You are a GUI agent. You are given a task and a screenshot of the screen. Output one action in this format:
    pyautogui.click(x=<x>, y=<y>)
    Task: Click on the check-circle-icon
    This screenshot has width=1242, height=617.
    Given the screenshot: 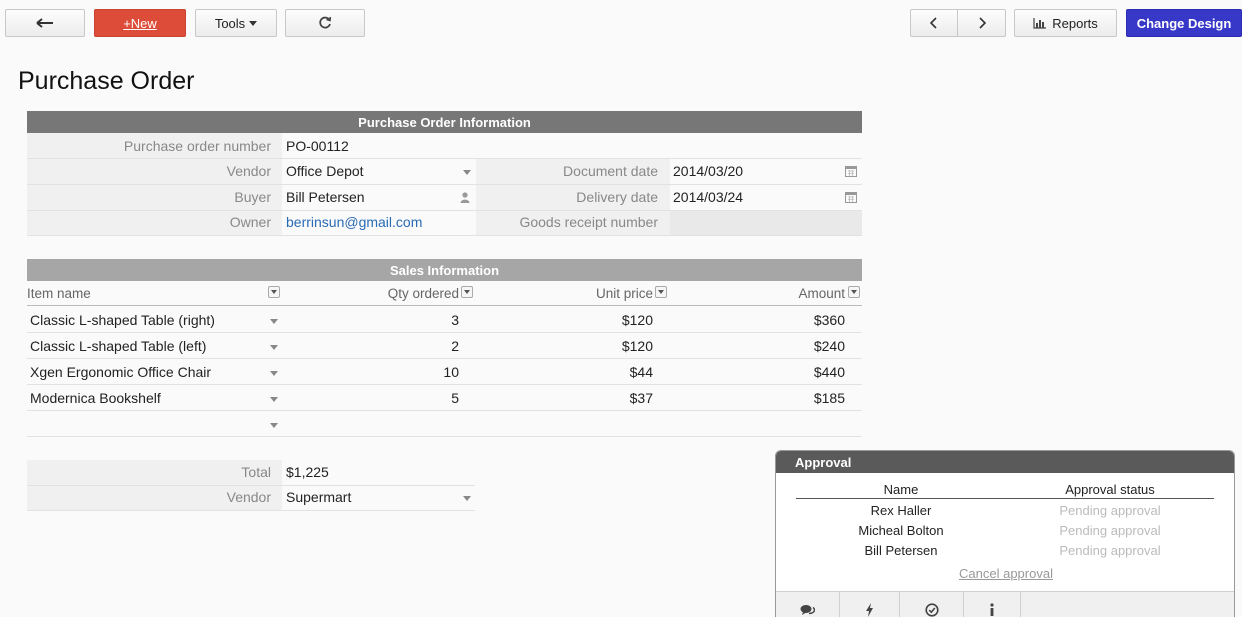 What is the action you would take?
    pyautogui.click(x=931, y=609)
    